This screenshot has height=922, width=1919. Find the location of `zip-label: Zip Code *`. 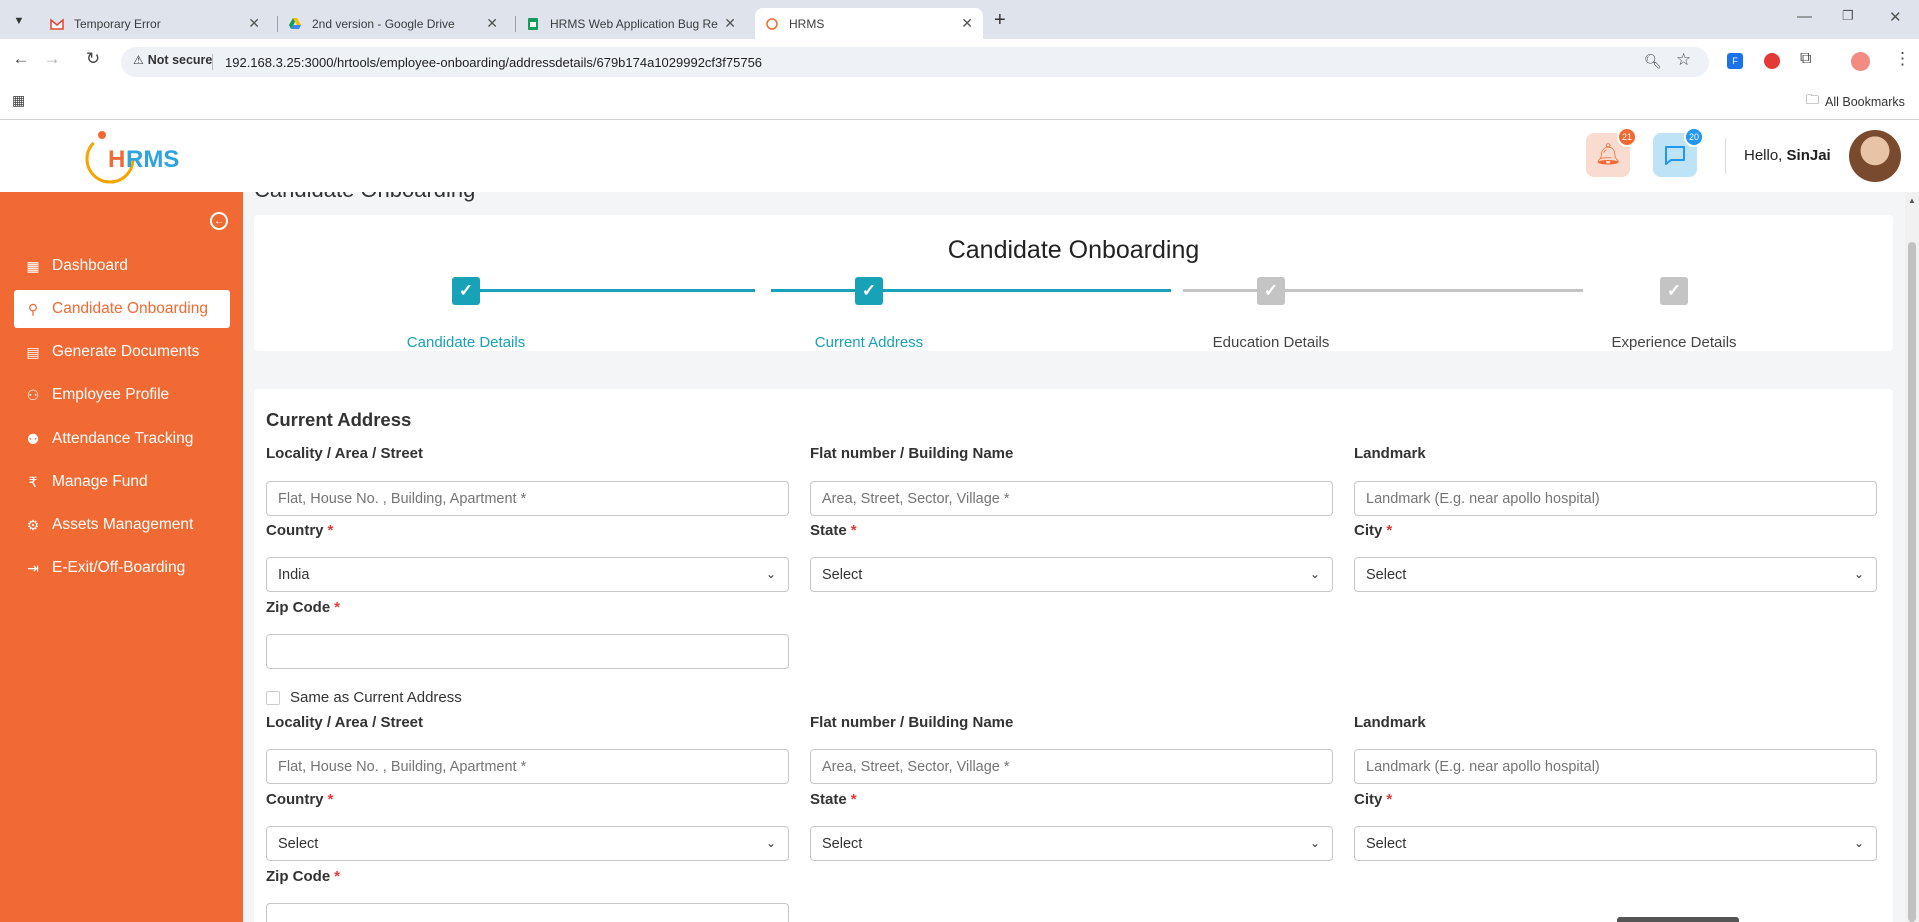

zip-label: Zip Code * is located at coordinates (303, 607).